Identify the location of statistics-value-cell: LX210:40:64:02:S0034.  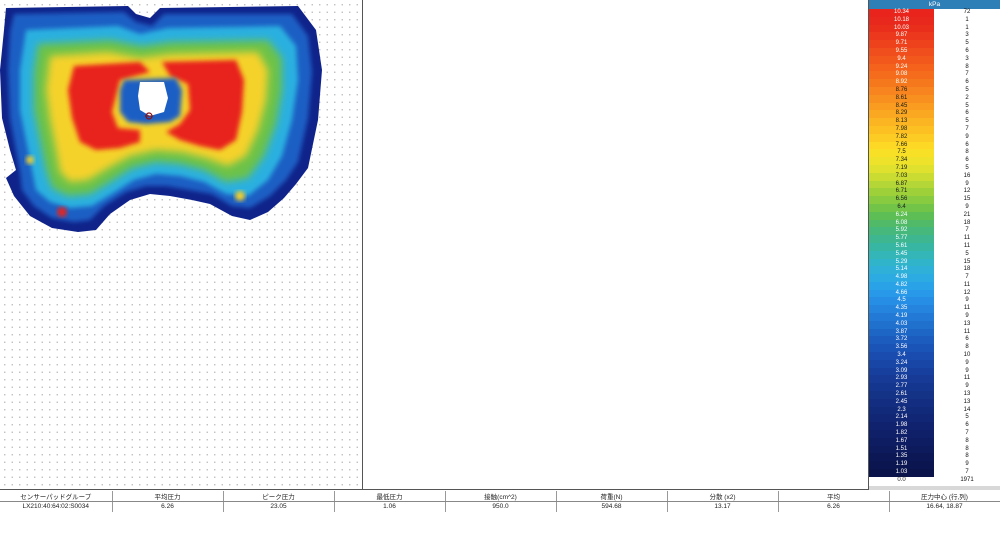
(56, 506).